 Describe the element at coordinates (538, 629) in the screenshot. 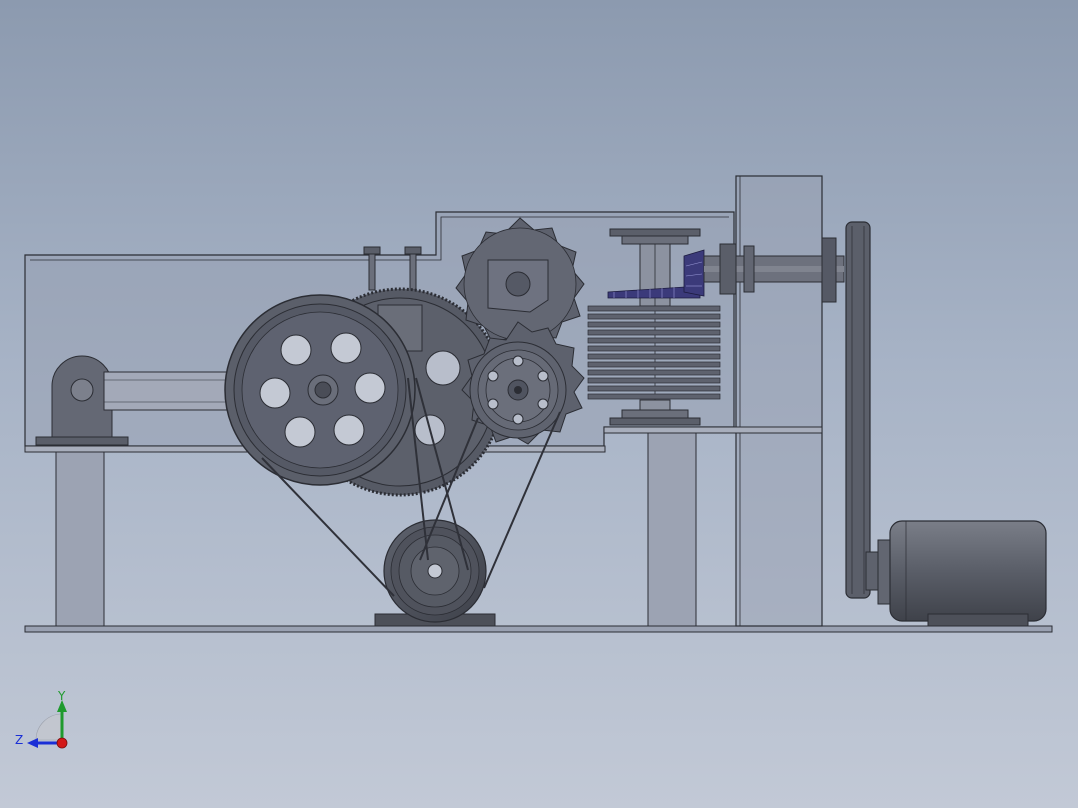

I see `base-plate` at that location.